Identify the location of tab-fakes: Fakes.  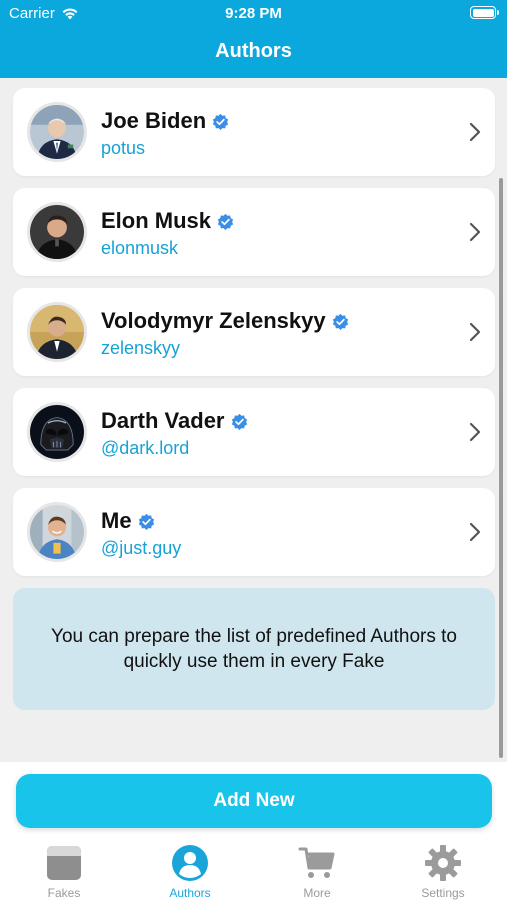
(64, 872).